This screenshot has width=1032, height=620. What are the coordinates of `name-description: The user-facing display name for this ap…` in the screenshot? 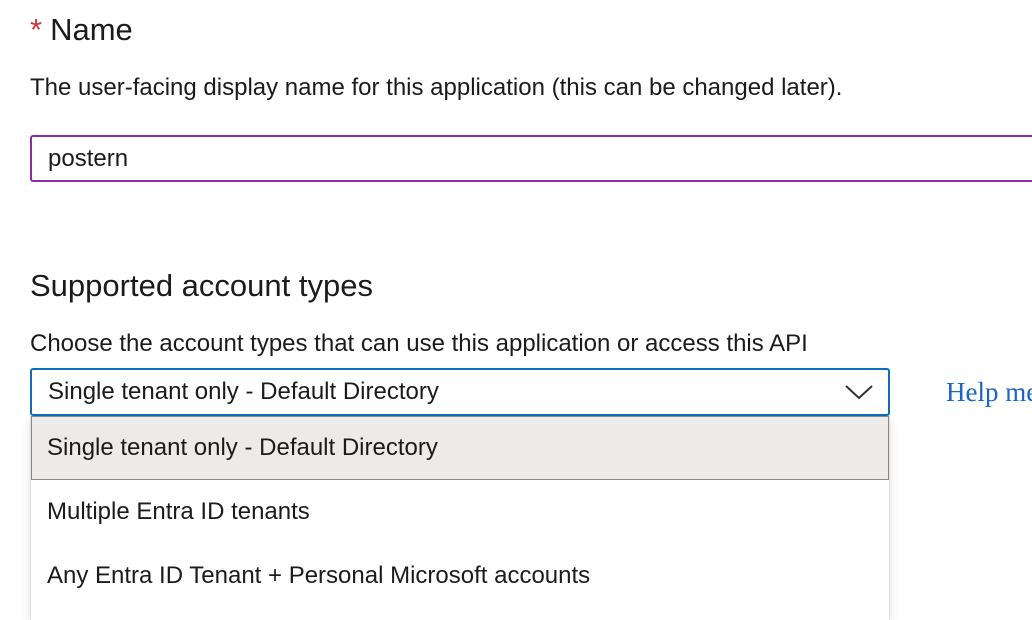 It's located at (436, 87).